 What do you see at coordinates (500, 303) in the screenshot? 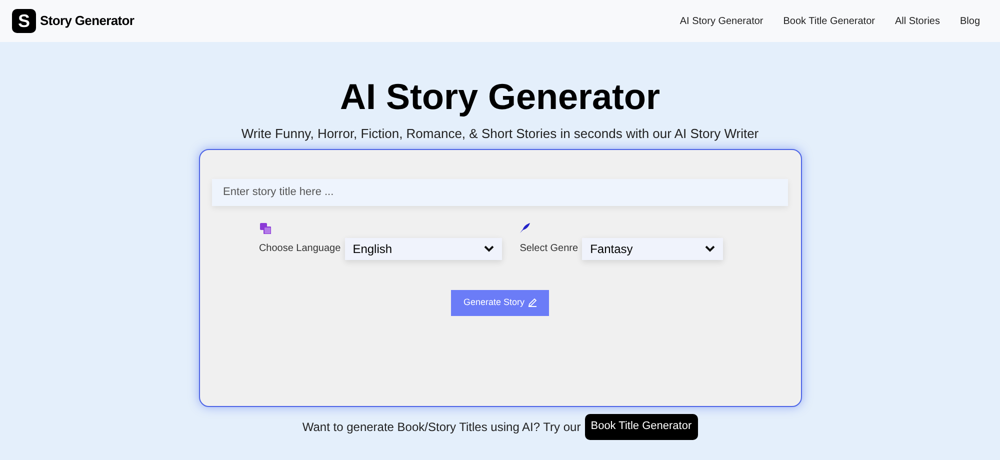
I see `generate-story-button: Generate Story` at bounding box center [500, 303].